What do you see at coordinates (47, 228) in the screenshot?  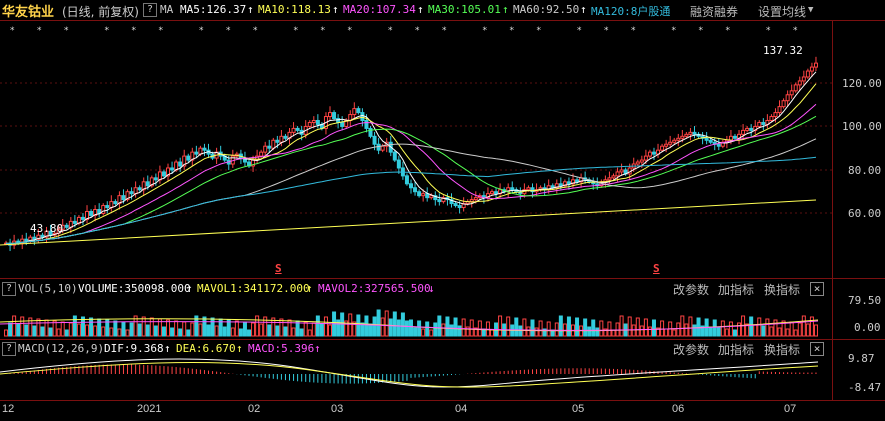 I see `low-price-label: 43.80` at bounding box center [47, 228].